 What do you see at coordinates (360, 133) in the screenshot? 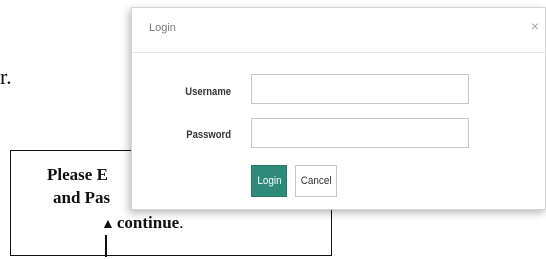
I see `password-input` at bounding box center [360, 133].